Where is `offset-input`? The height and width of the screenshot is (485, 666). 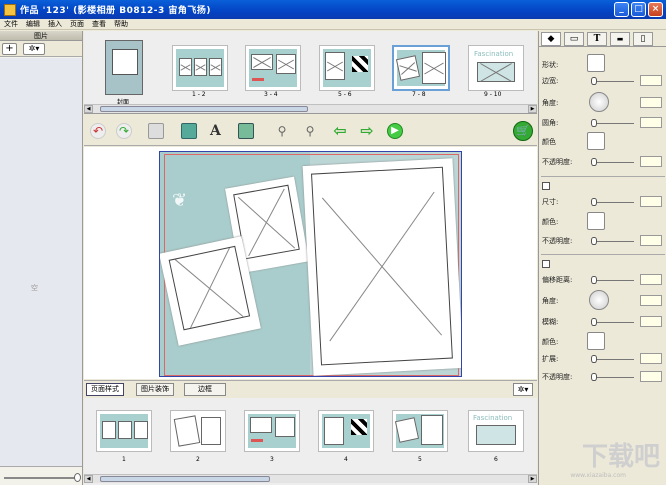 offset-input is located at coordinates (651, 279).